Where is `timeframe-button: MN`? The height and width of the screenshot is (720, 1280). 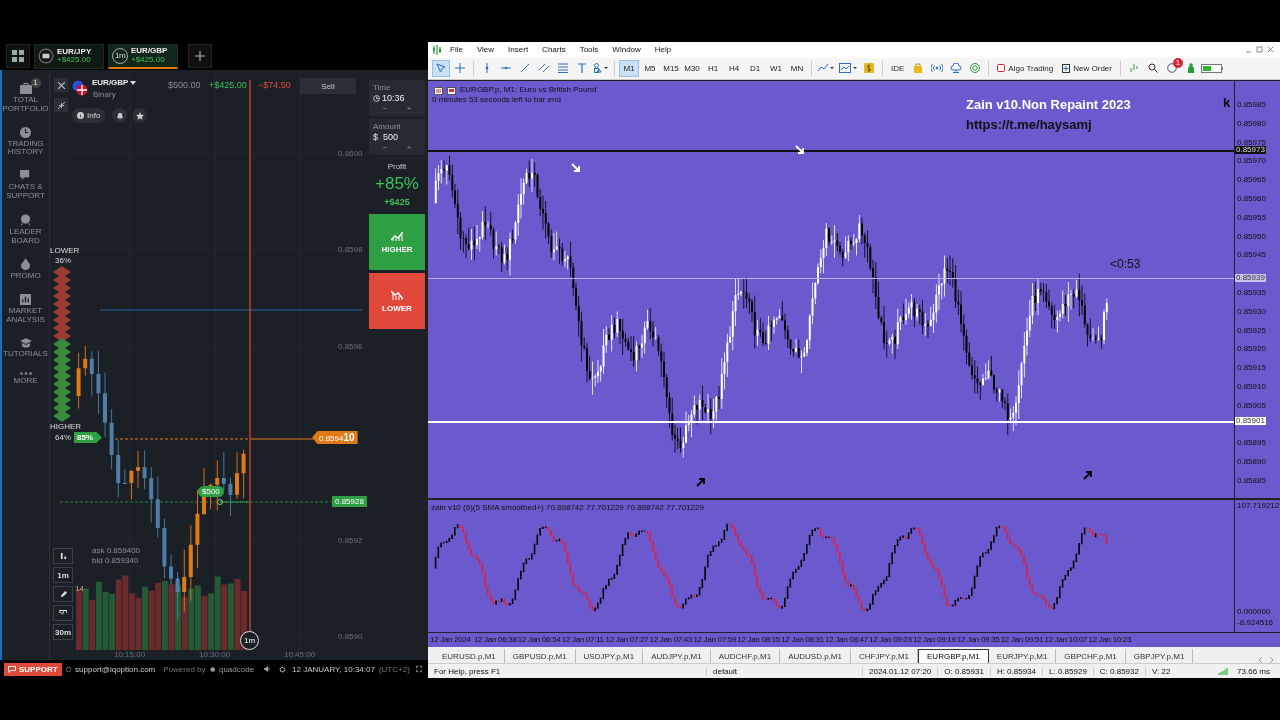
timeframe-button: MN is located at coordinates (797, 68).